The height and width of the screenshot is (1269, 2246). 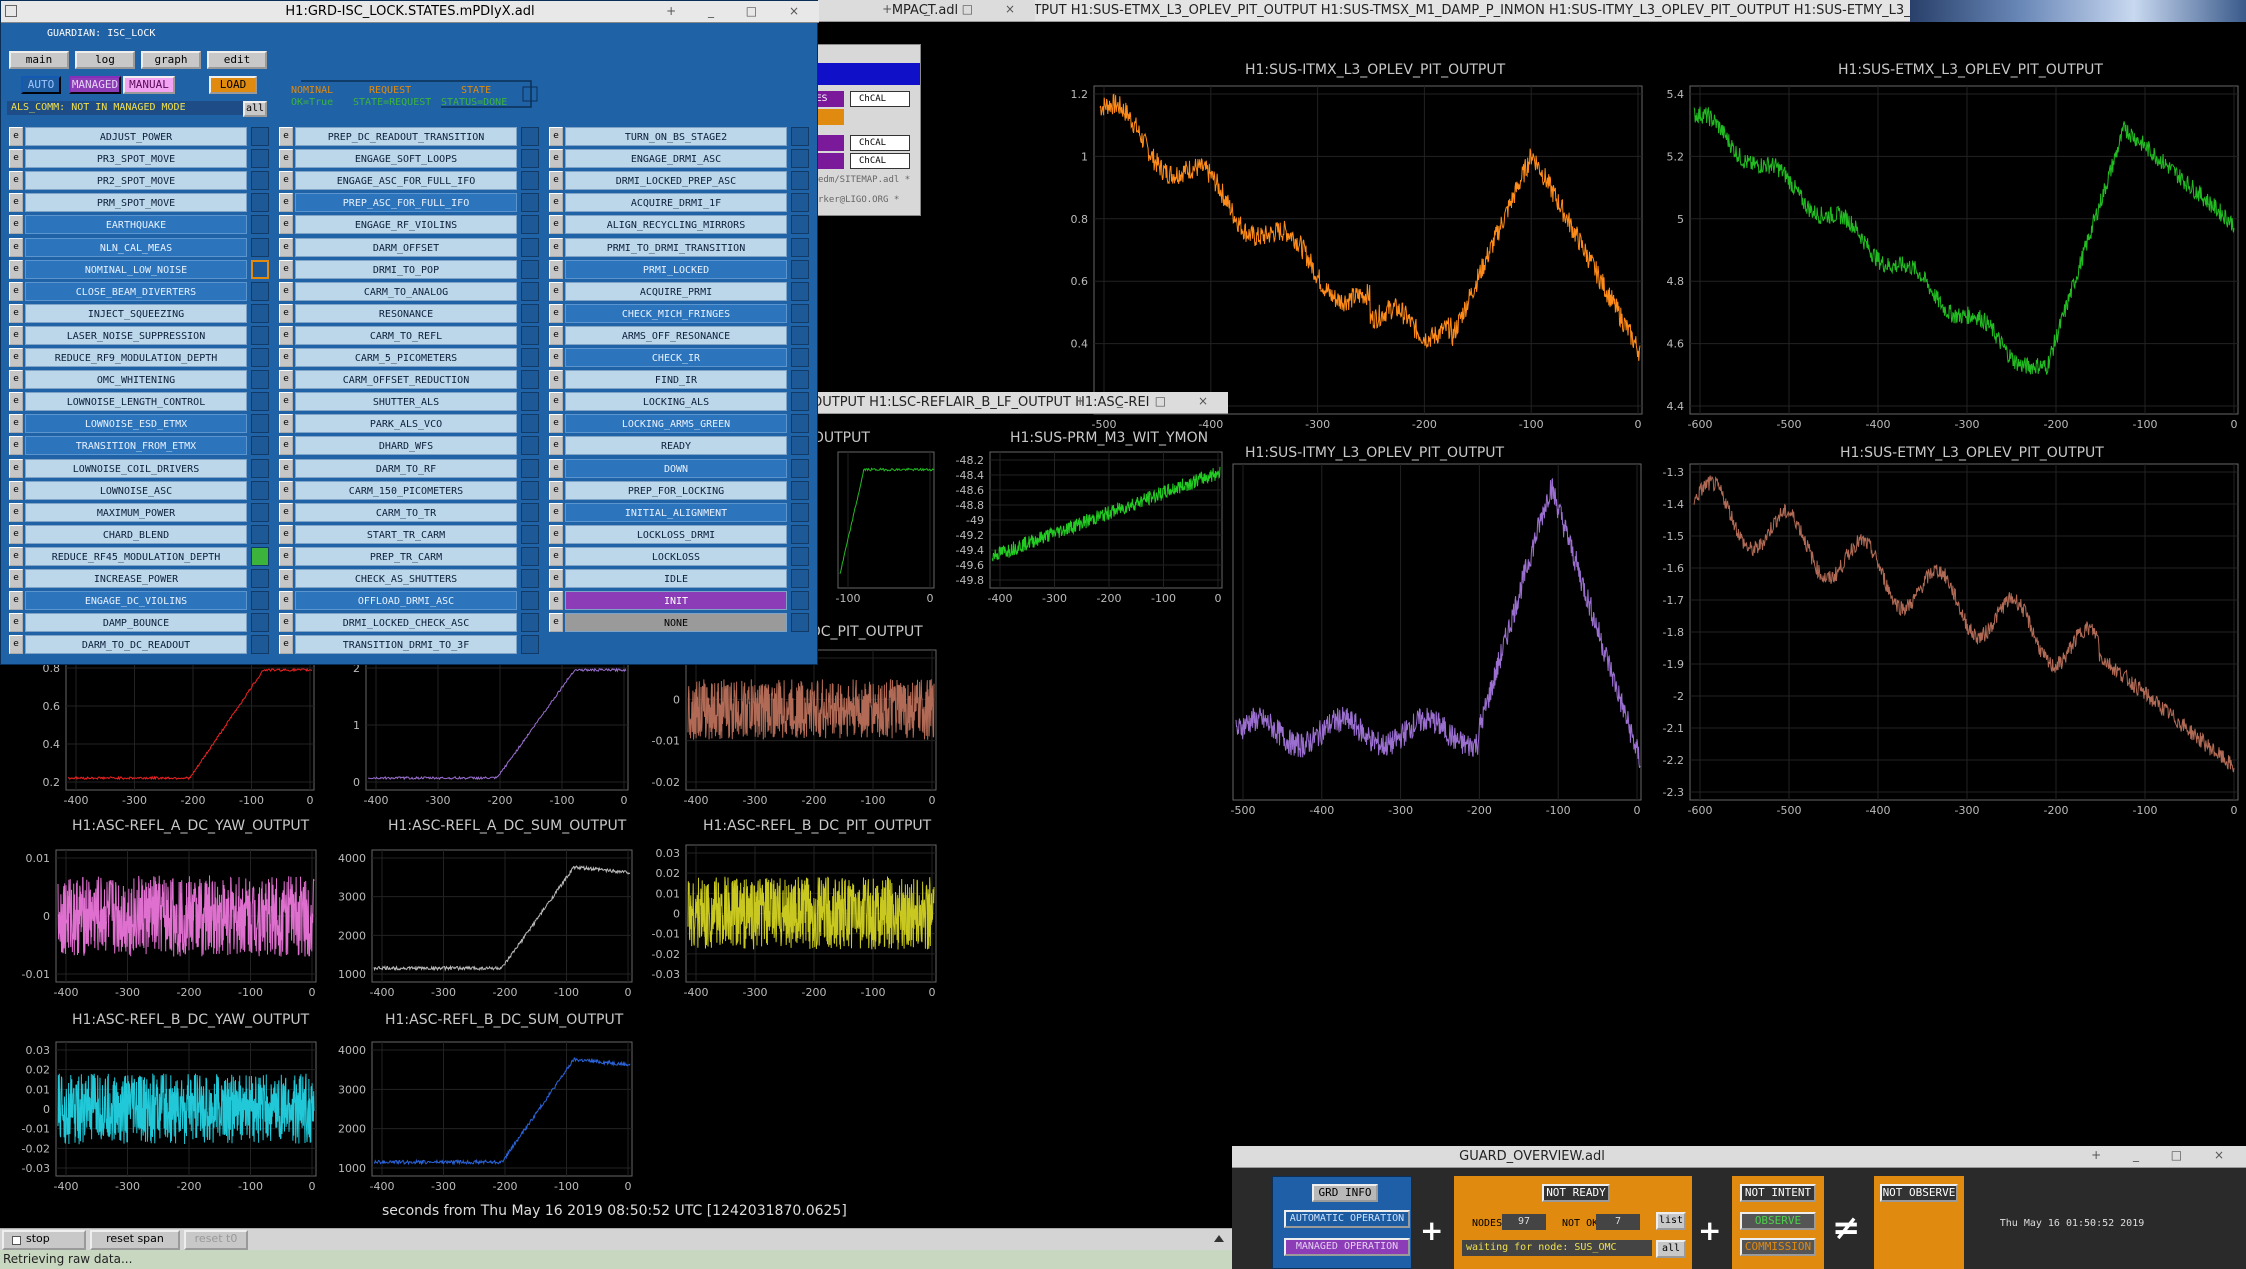 What do you see at coordinates (676, 225) in the screenshot?
I see `state-request-button: ALIGN_RECYCLING_MIRRORS` at bounding box center [676, 225].